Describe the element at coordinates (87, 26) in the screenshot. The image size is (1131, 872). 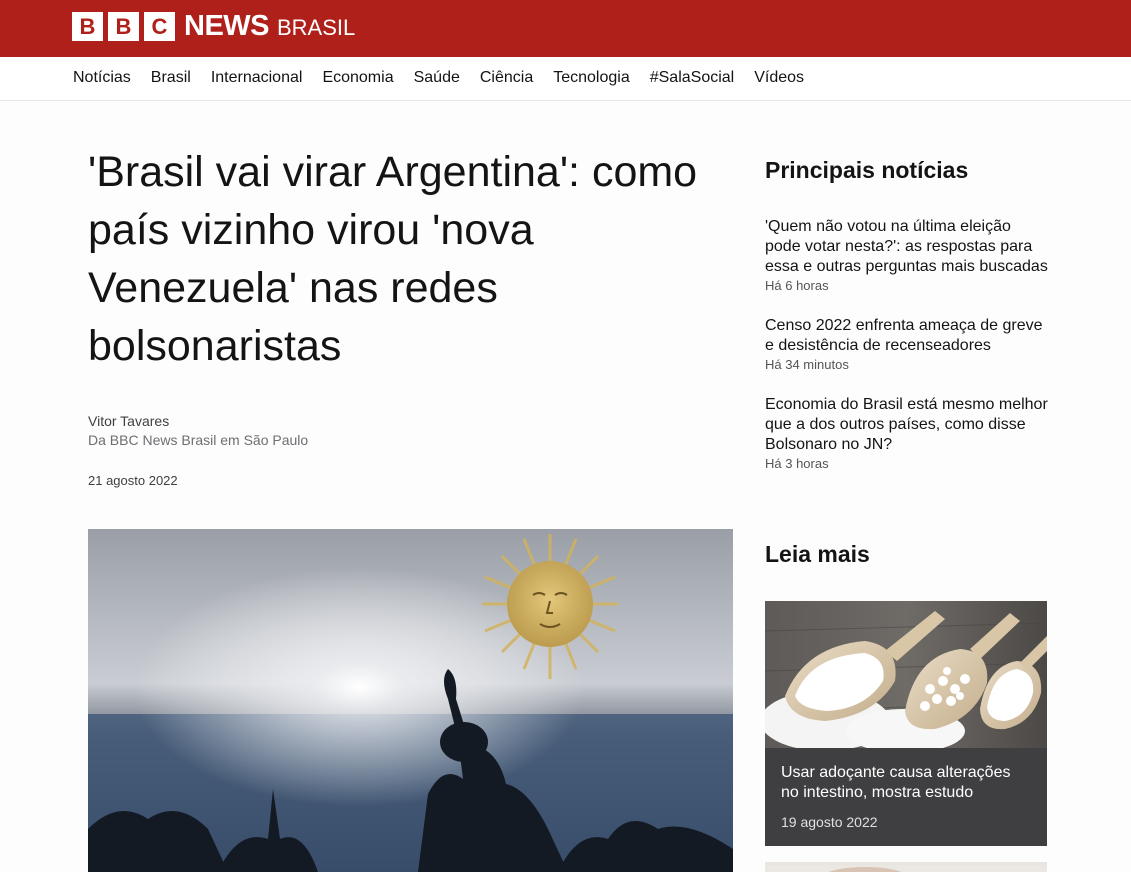
I see `logo-letter-b1: B` at that location.